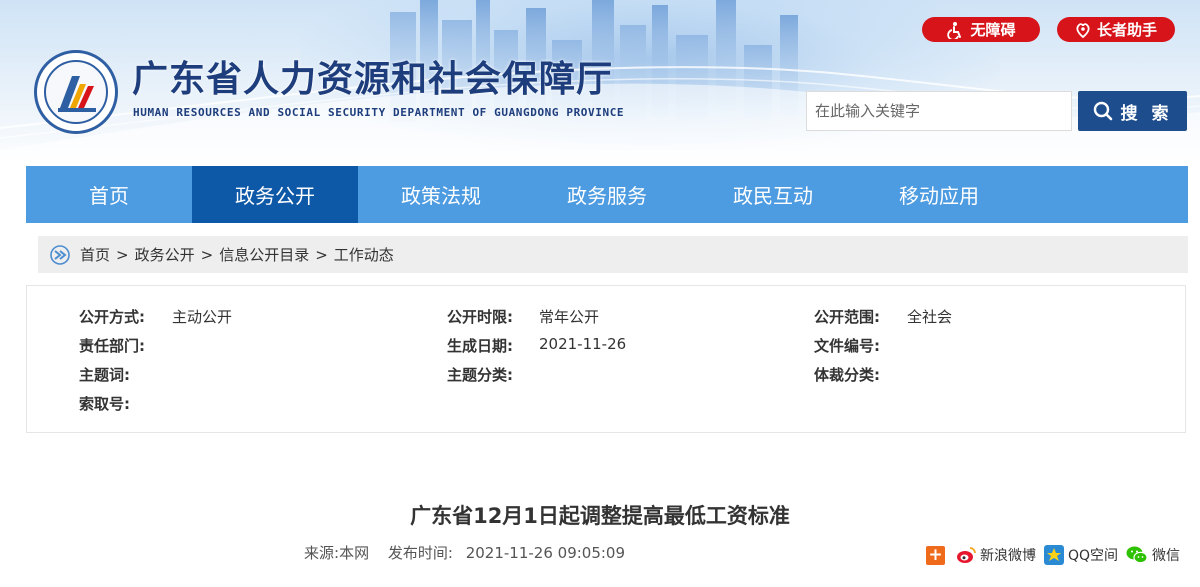 The height and width of the screenshot is (587, 1200). Describe the element at coordinates (104, 375) in the screenshot. I see `keywords-label: 主题词:` at that location.